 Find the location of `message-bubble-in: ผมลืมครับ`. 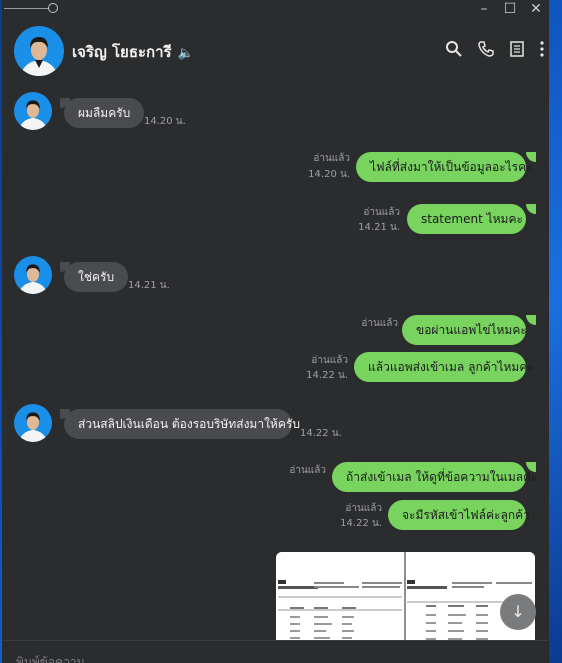

message-bubble-in: ผมลืมครับ is located at coordinates (104, 113).